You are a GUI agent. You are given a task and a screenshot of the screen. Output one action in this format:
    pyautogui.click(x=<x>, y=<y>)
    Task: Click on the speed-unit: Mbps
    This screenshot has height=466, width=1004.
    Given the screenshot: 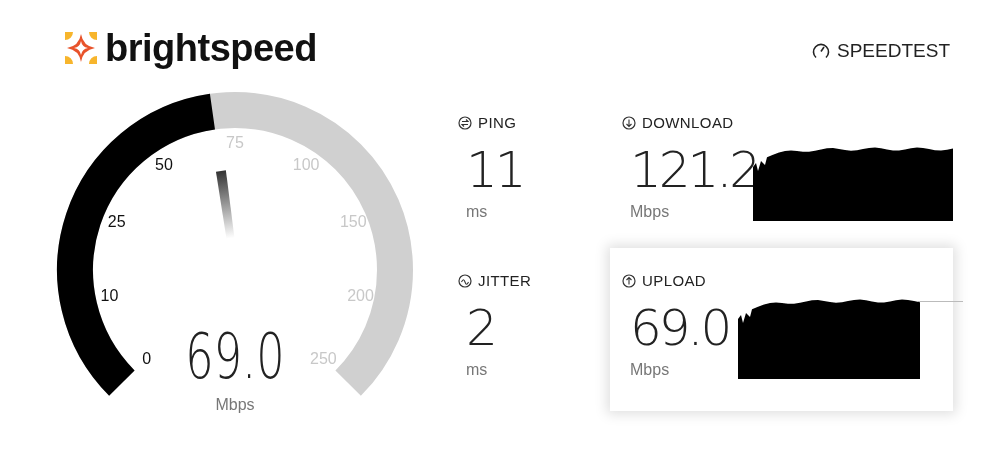 What is the action you would take?
    pyautogui.click(x=235, y=404)
    